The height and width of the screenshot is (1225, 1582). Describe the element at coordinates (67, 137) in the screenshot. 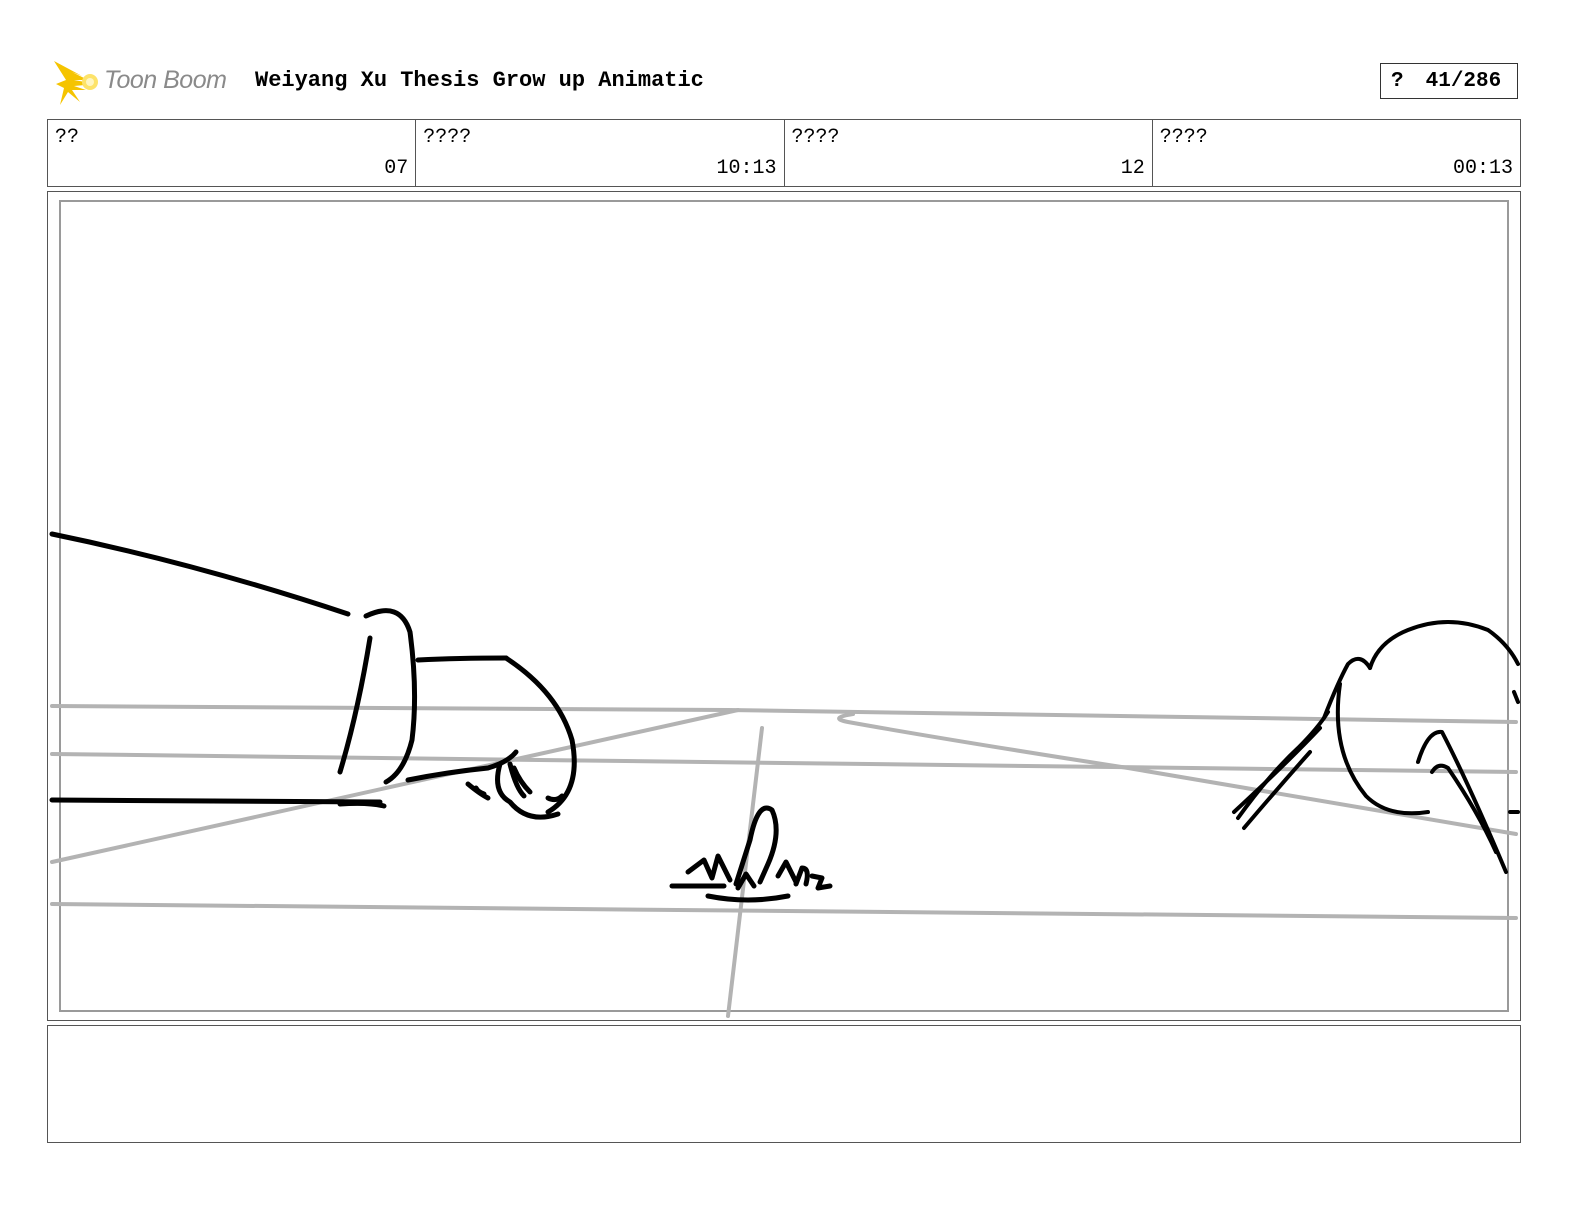

I see `info-label: ??` at that location.